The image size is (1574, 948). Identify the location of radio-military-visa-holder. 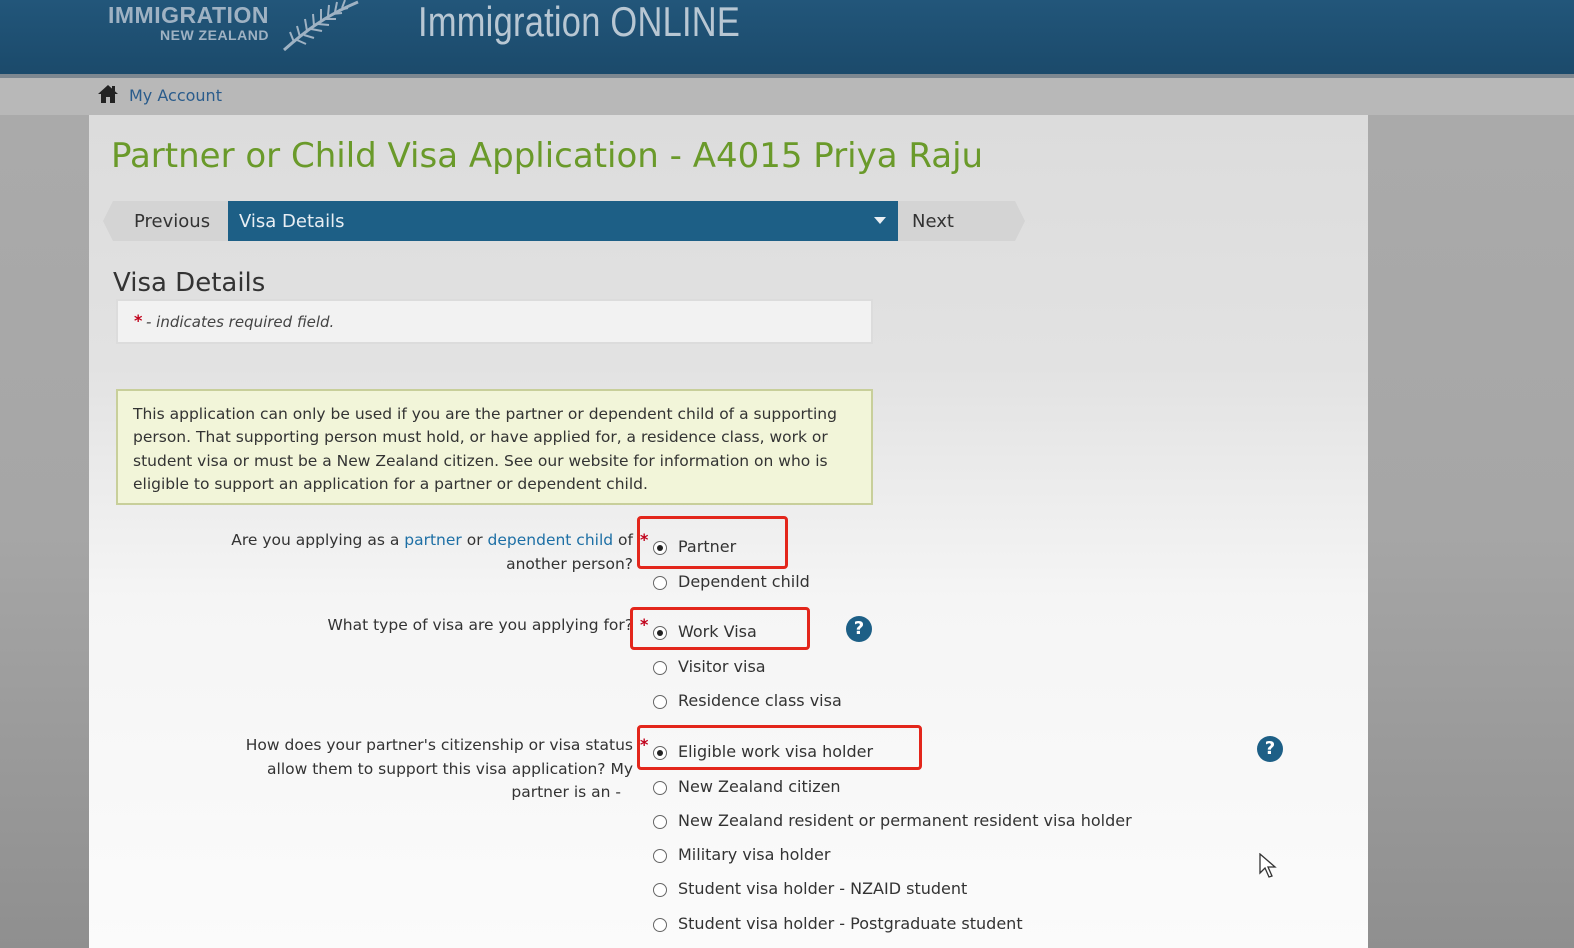
(660, 856).